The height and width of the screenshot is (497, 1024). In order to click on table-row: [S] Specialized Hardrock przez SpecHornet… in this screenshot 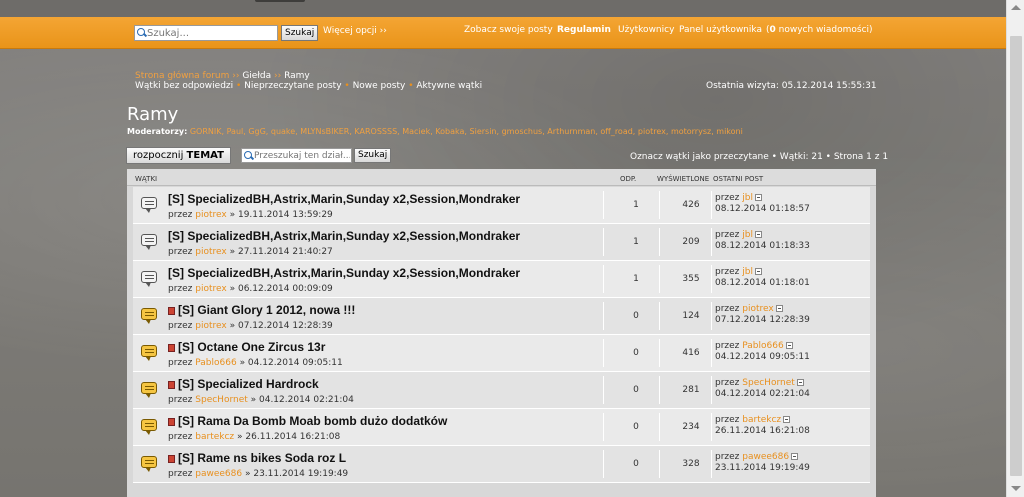, I will do `click(501, 390)`.